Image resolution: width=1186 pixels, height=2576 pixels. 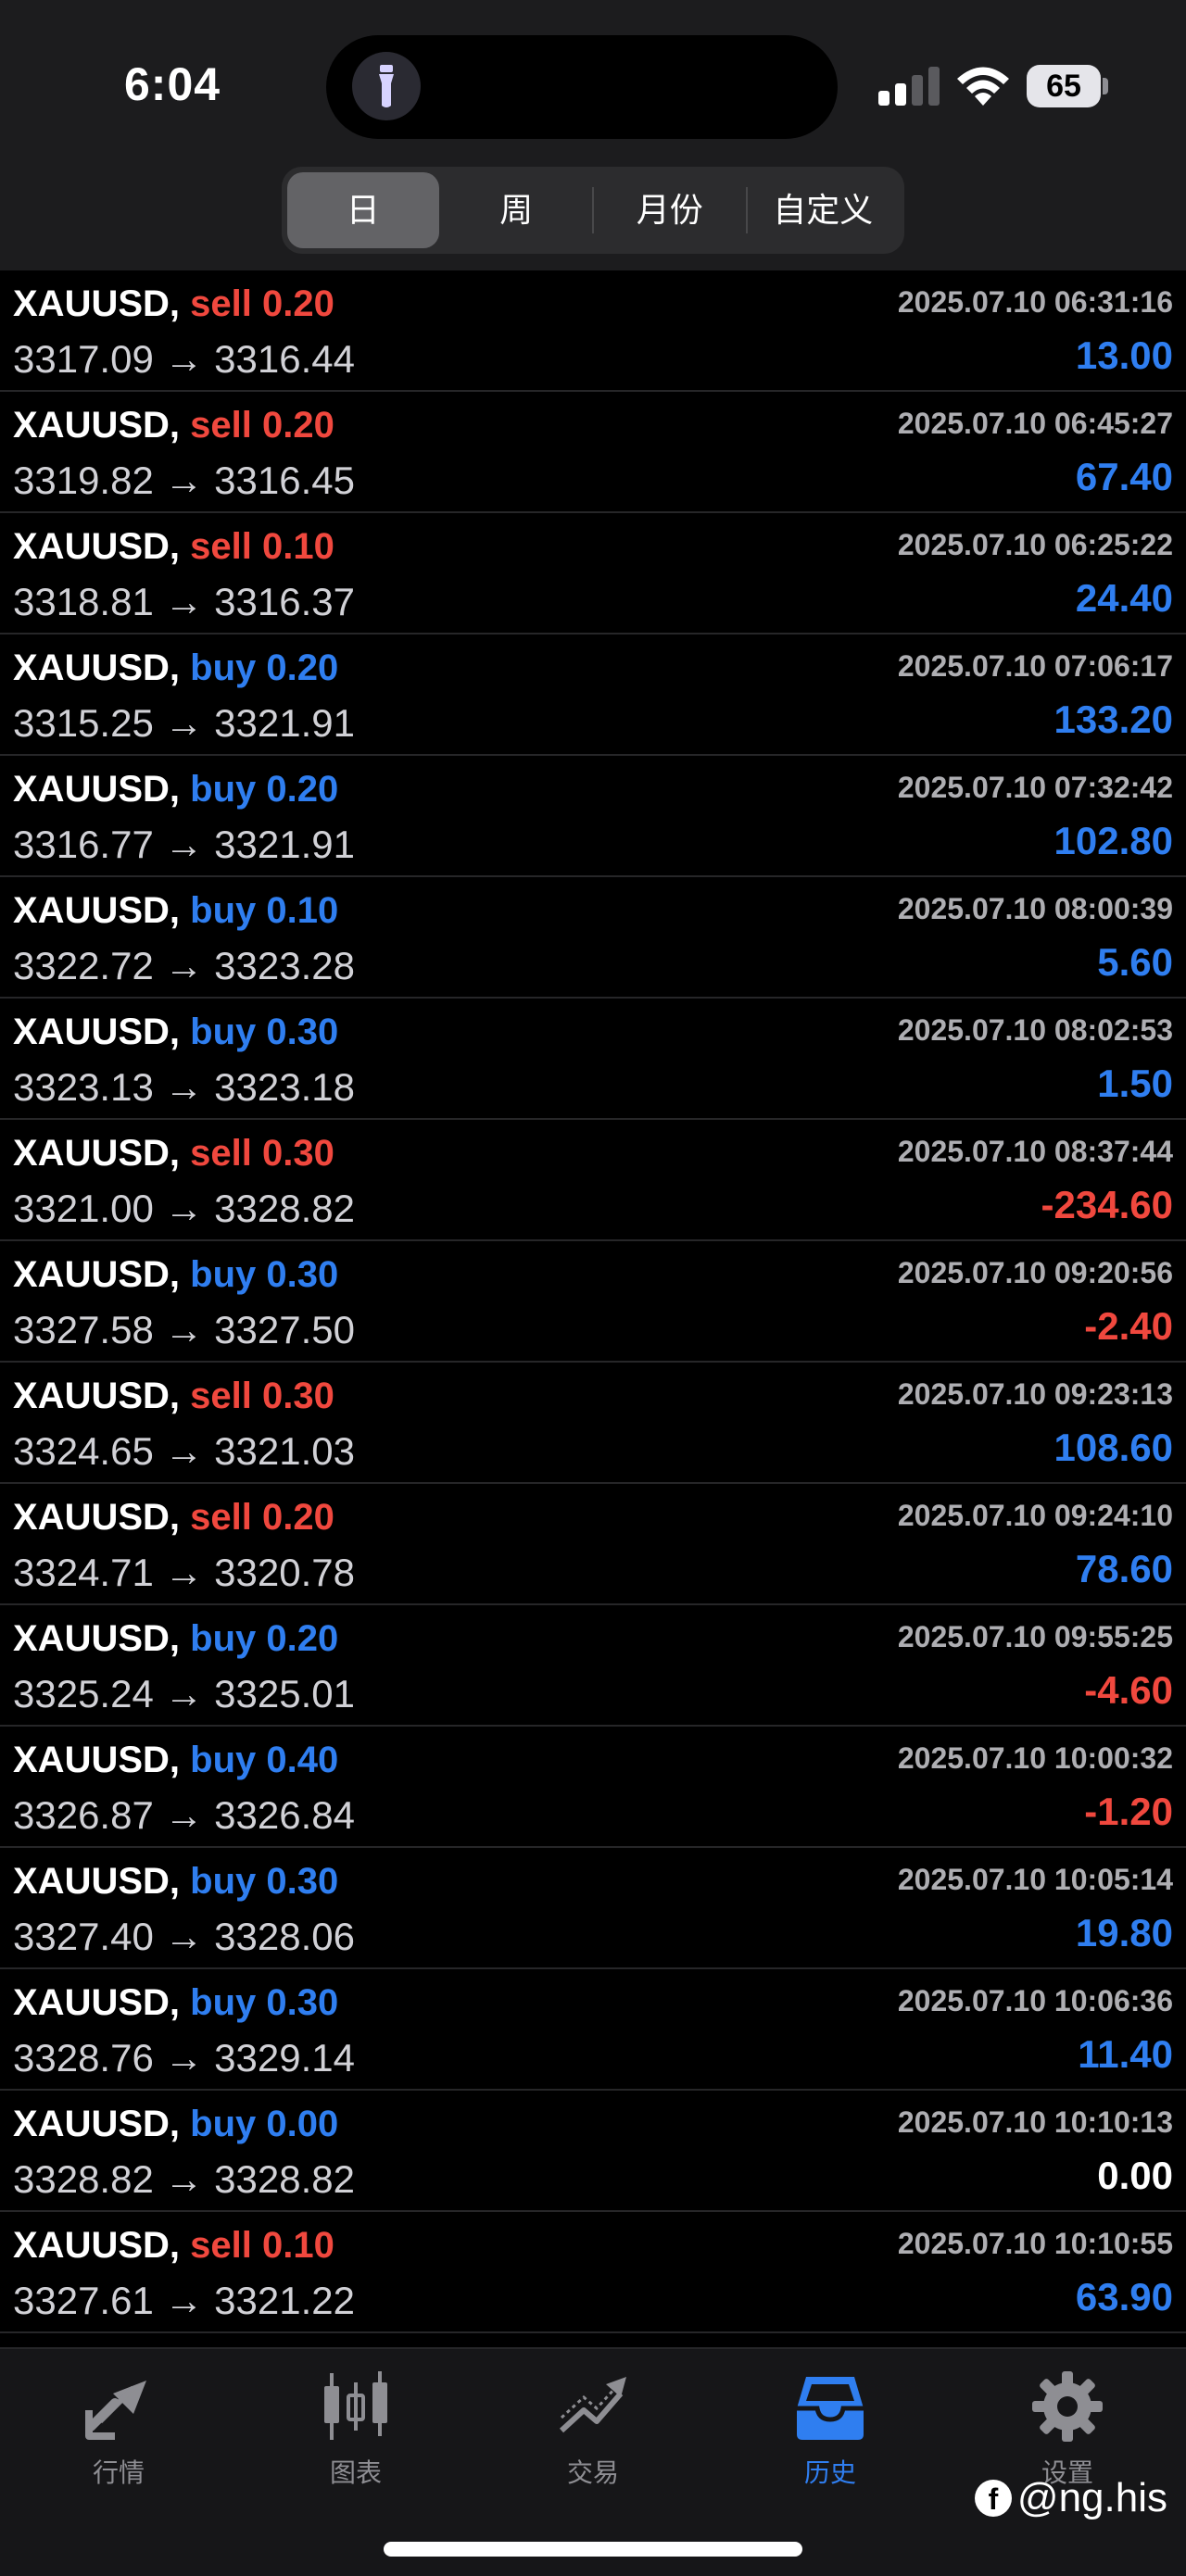 What do you see at coordinates (1035, 1030) in the screenshot?
I see `deal-time: 2025.07.10 08:02:53` at bounding box center [1035, 1030].